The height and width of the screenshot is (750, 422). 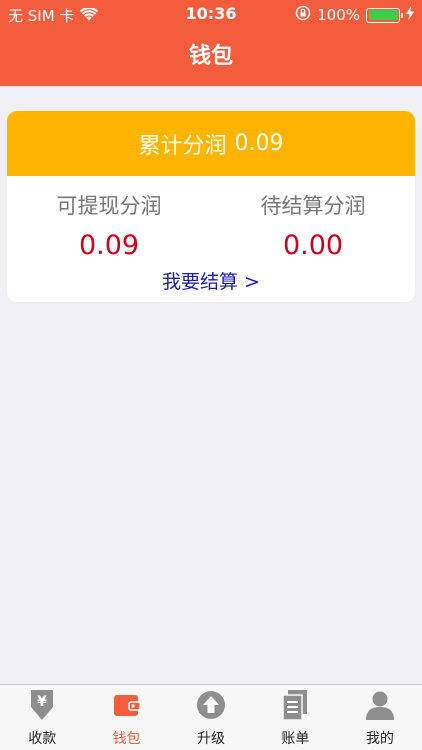 What do you see at coordinates (313, 227) in the screenshot?
I see `pending-column: 待结算分润 0.00` at bounding box center [313, 227].